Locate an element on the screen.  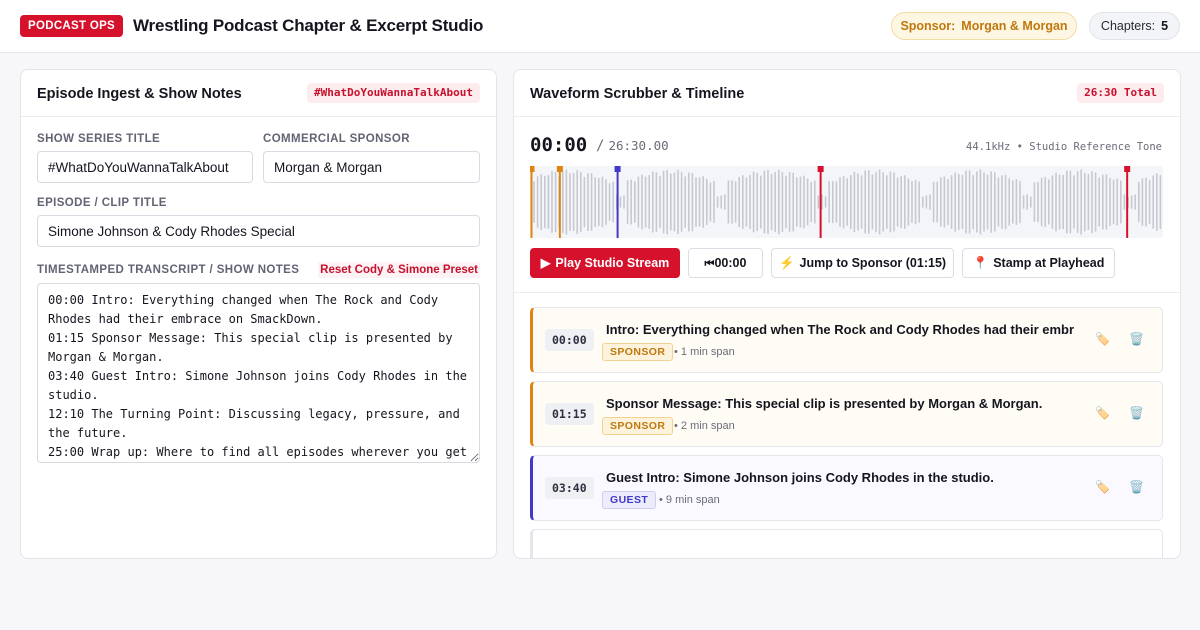
transcript-textarea is located at coordinates (258, 373).